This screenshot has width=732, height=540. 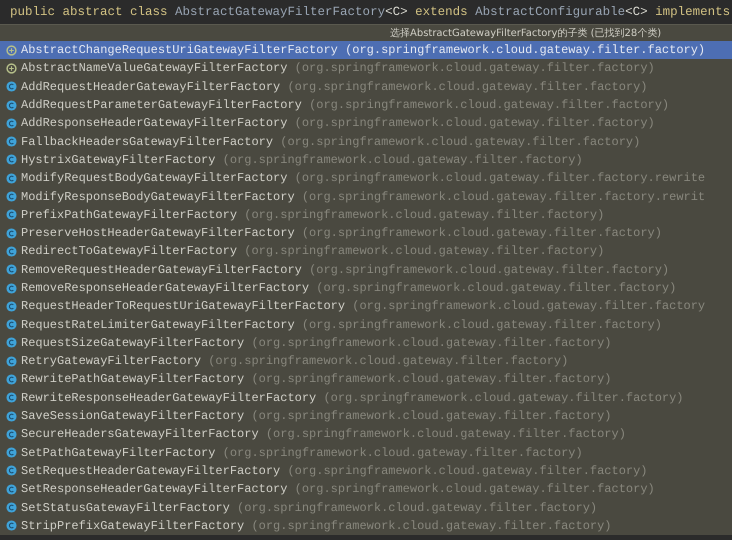 I want to click on popup-title: 选择AbstractGatewayFilterFactory的子类 (已找到28个类), so click(x=525, y=33).